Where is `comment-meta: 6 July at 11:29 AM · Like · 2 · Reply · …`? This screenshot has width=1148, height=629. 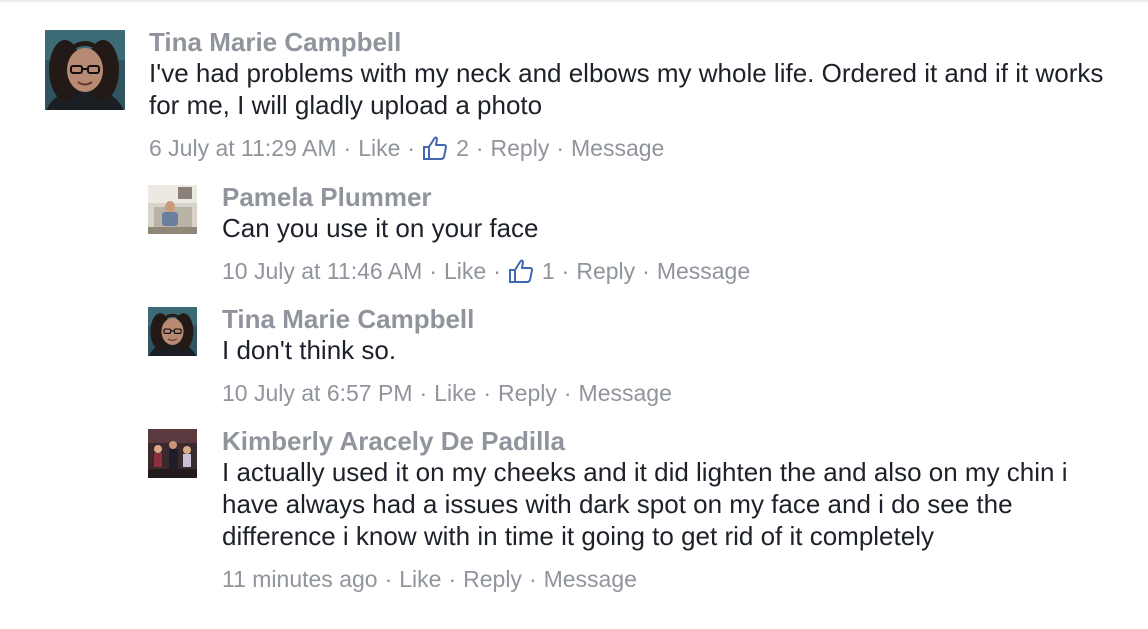 comment-meta: 6 July at 11:29 AM · Like · 2 · Reply · … is located at coordinates (639, 148).